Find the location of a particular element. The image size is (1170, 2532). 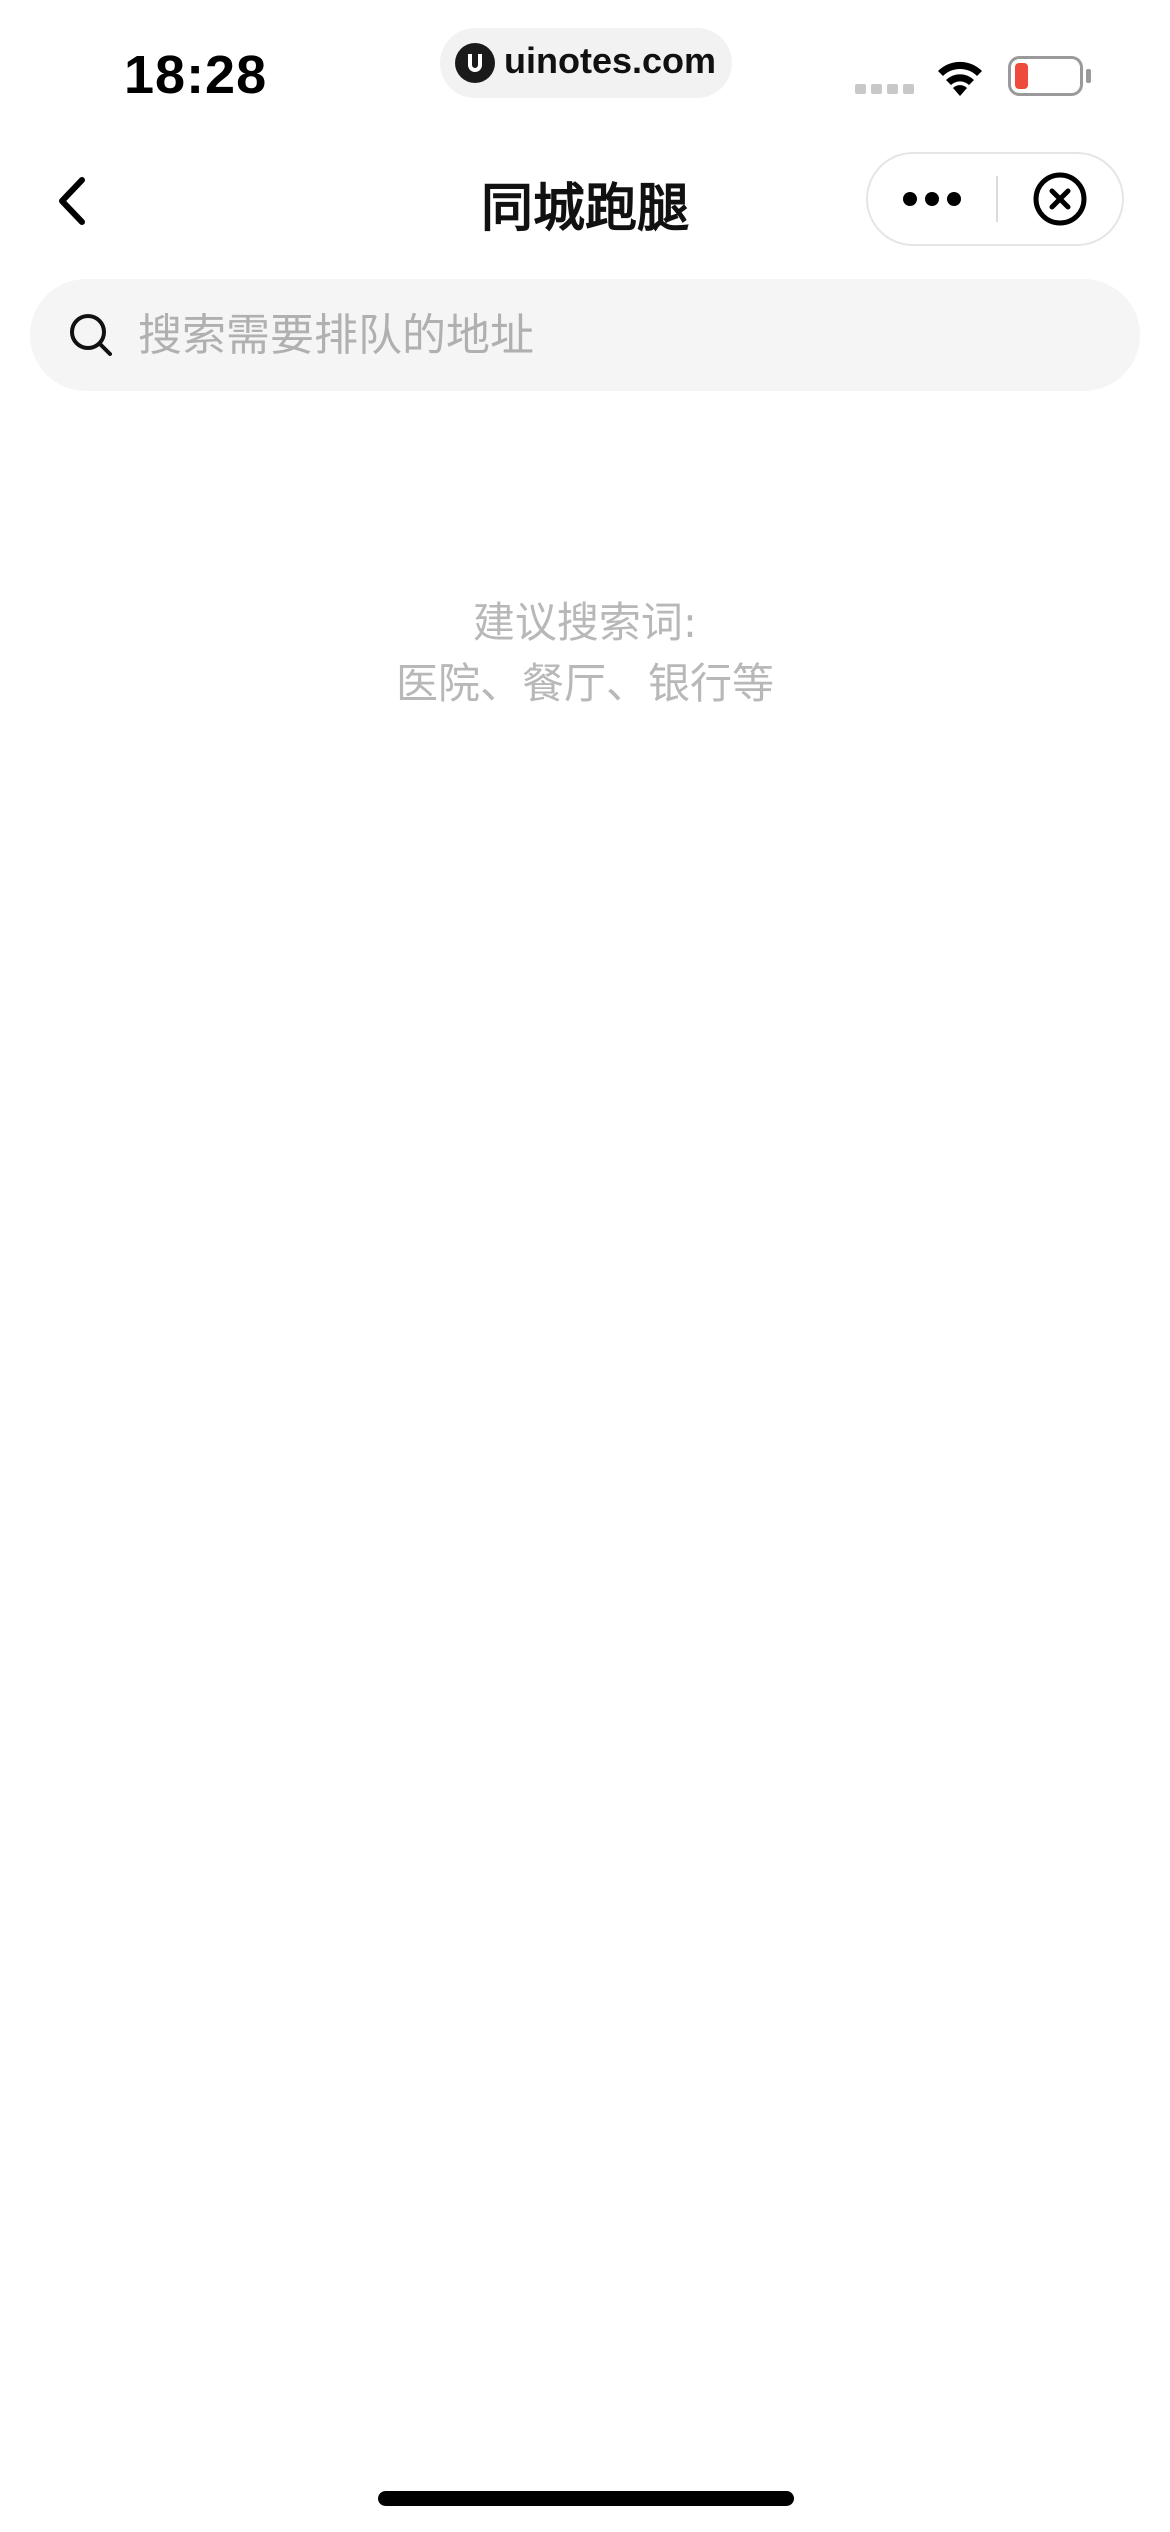

more-button is located at coordinates (932, 199).